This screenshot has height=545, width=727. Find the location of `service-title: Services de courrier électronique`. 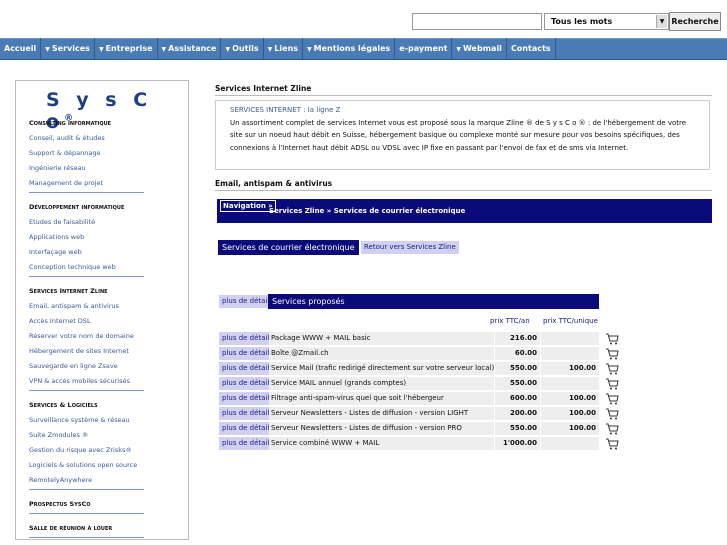

service-title: Services de courrier électronique is located at coordinates (288, 247).